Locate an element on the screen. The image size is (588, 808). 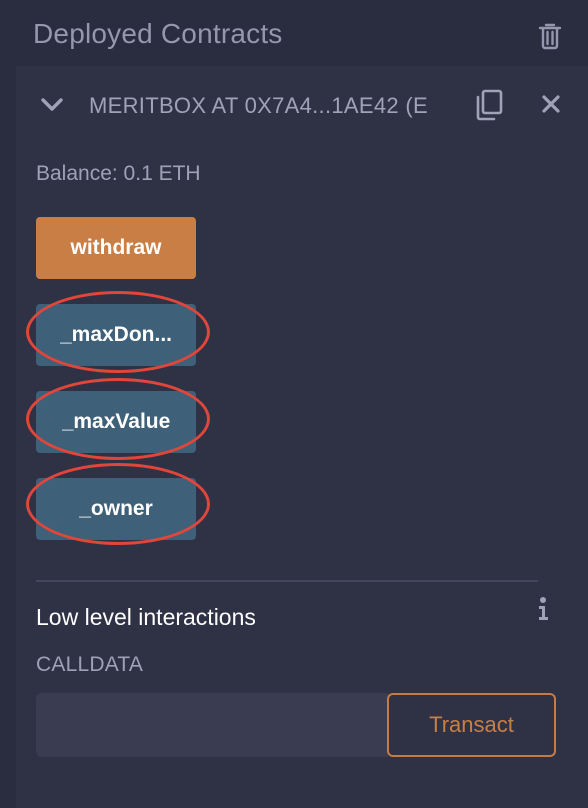
contract-header: MERITBOX AT 0X7A4...1AE42 (E is located at coordinates (302, 106).